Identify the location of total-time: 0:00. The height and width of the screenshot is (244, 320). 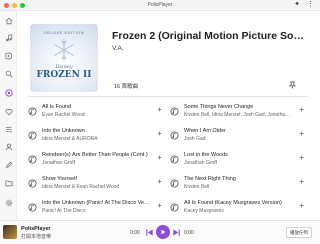
(189, 233).